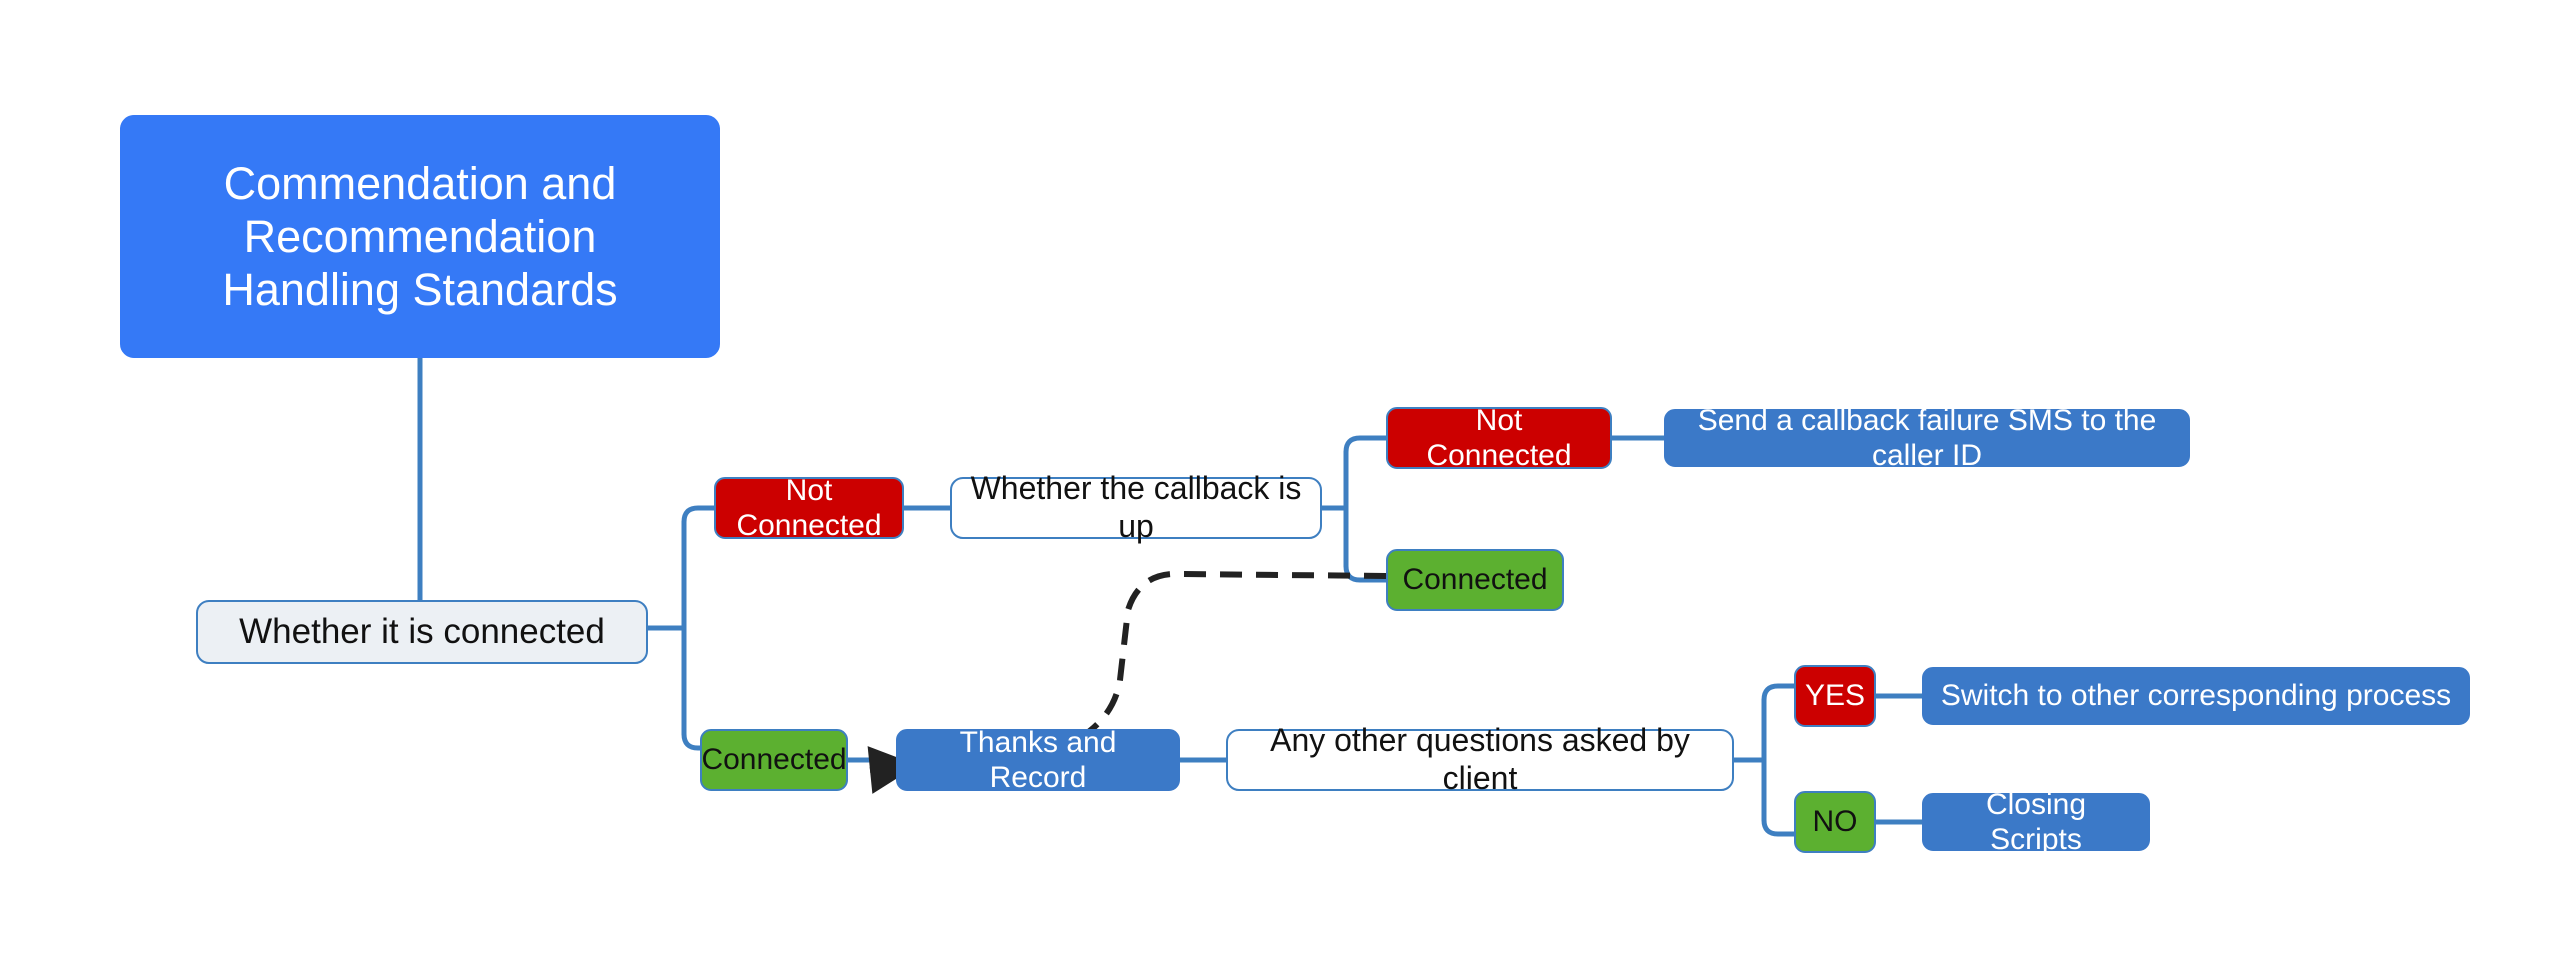 Image resolution: width=2560 pixels, height=963 pixels. What do you see at coordinates (1475, 580) in the screenshot?
I see `node-connected-callback-up: Connected` at bounding box center [1475, 580].